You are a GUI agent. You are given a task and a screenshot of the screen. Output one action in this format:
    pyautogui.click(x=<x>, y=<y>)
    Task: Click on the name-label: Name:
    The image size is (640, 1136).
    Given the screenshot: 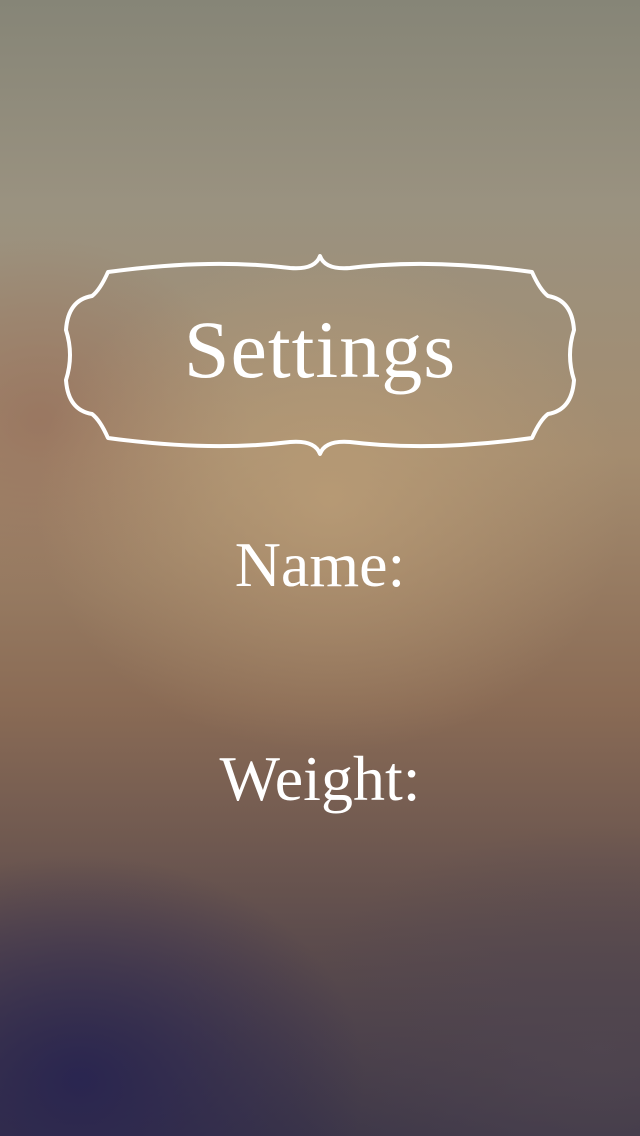 What is the action you would take?
    pyautogui.click(x=320, y=564)
    